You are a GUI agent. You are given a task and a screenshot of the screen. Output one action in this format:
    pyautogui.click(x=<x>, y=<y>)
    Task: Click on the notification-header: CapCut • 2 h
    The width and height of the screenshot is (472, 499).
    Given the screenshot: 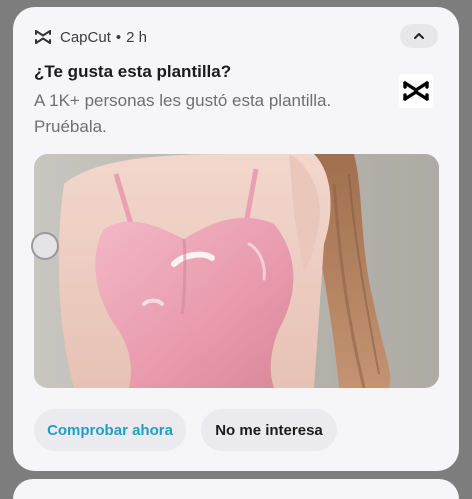 What is the action you would take?
    pyautogui.click(x=91, y=37)
    